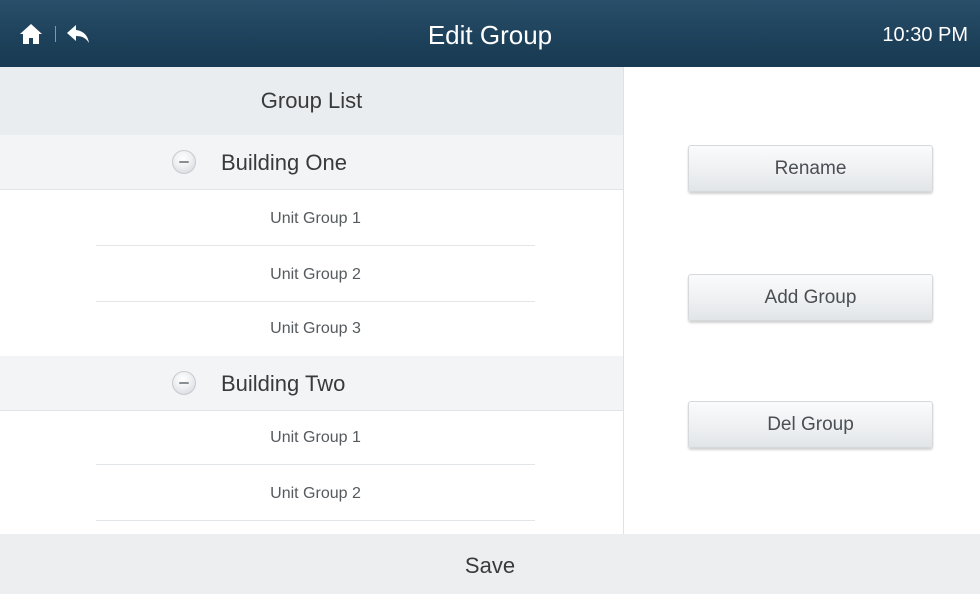  Describe the element at coordinates (490, 564) in the screenshot. I see `save-button: Save` at that location.